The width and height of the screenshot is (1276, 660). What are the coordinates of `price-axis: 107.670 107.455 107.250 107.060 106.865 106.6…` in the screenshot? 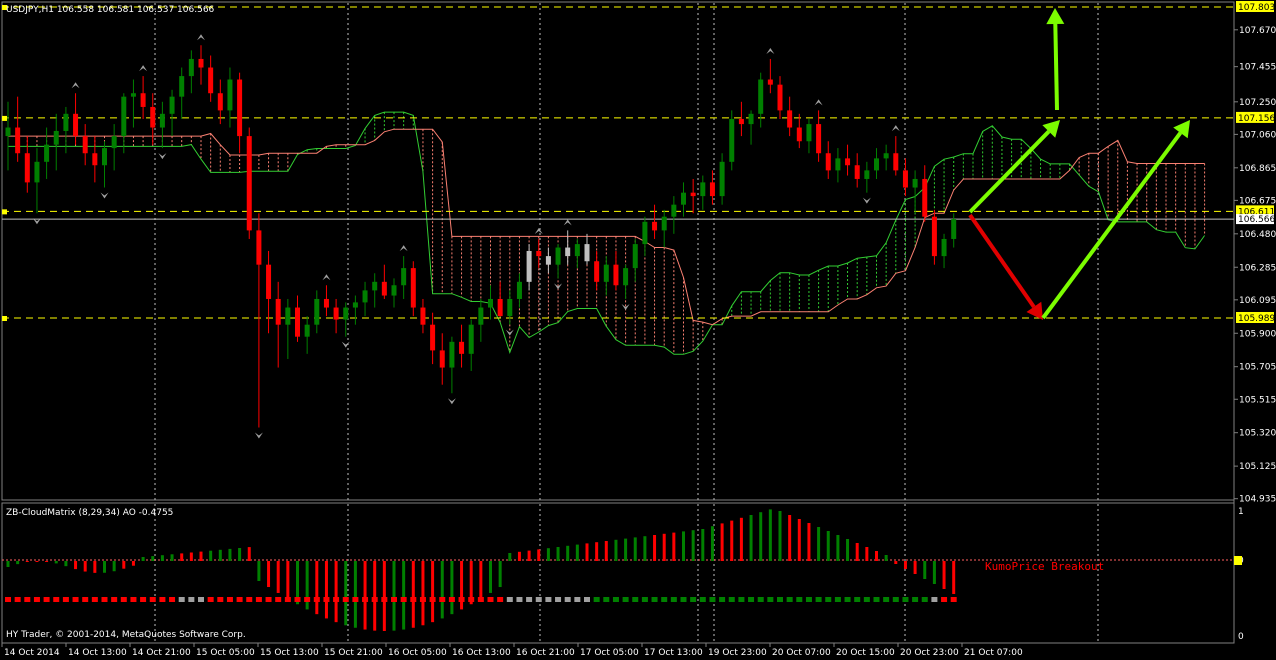 It's located at (1255, 265).